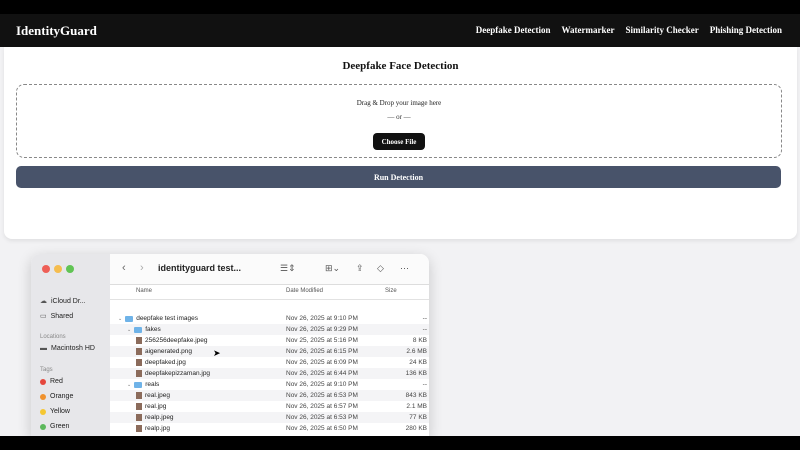 Image resolution: width=800 pixels, height=450 pixels. What do you see at coordinates (124, 268) in the screenshot?
I see `back-chevron-icon: ‹` at bounding box center [124, 268].